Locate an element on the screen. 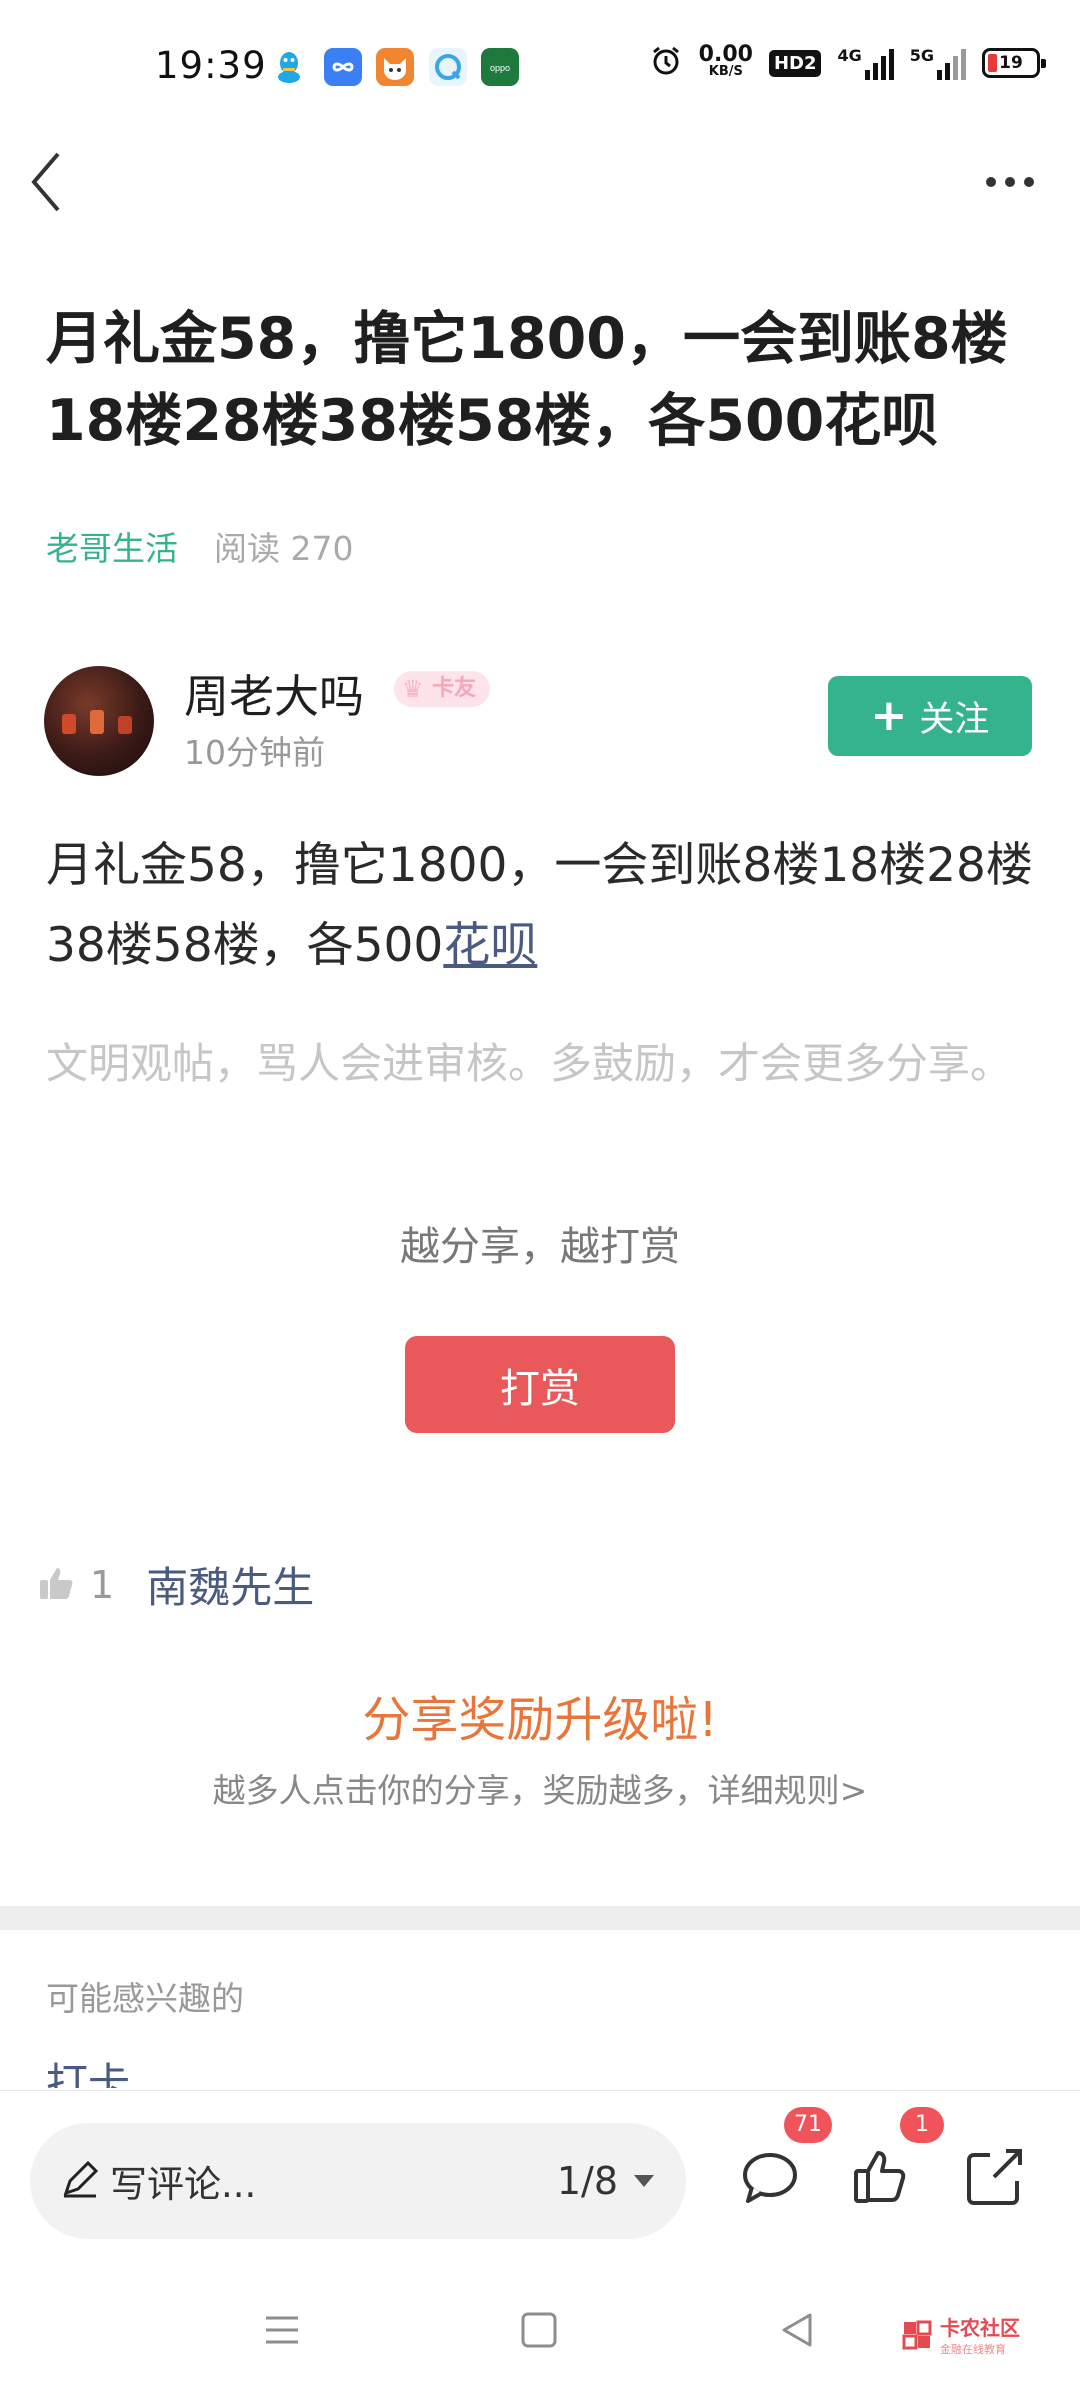 The height and width of the screenshot is (2400, 1080). more-button is located at coordinates (1004, 182).